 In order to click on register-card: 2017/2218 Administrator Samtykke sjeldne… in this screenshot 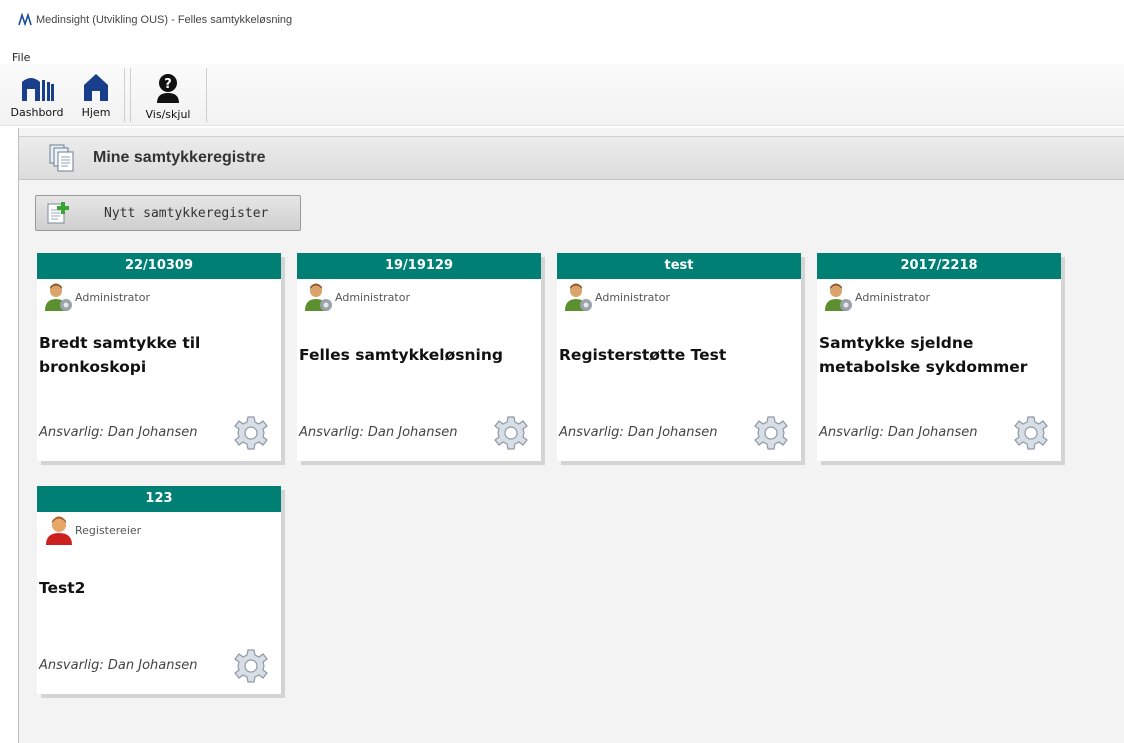, I will do `click(939, 357)`.